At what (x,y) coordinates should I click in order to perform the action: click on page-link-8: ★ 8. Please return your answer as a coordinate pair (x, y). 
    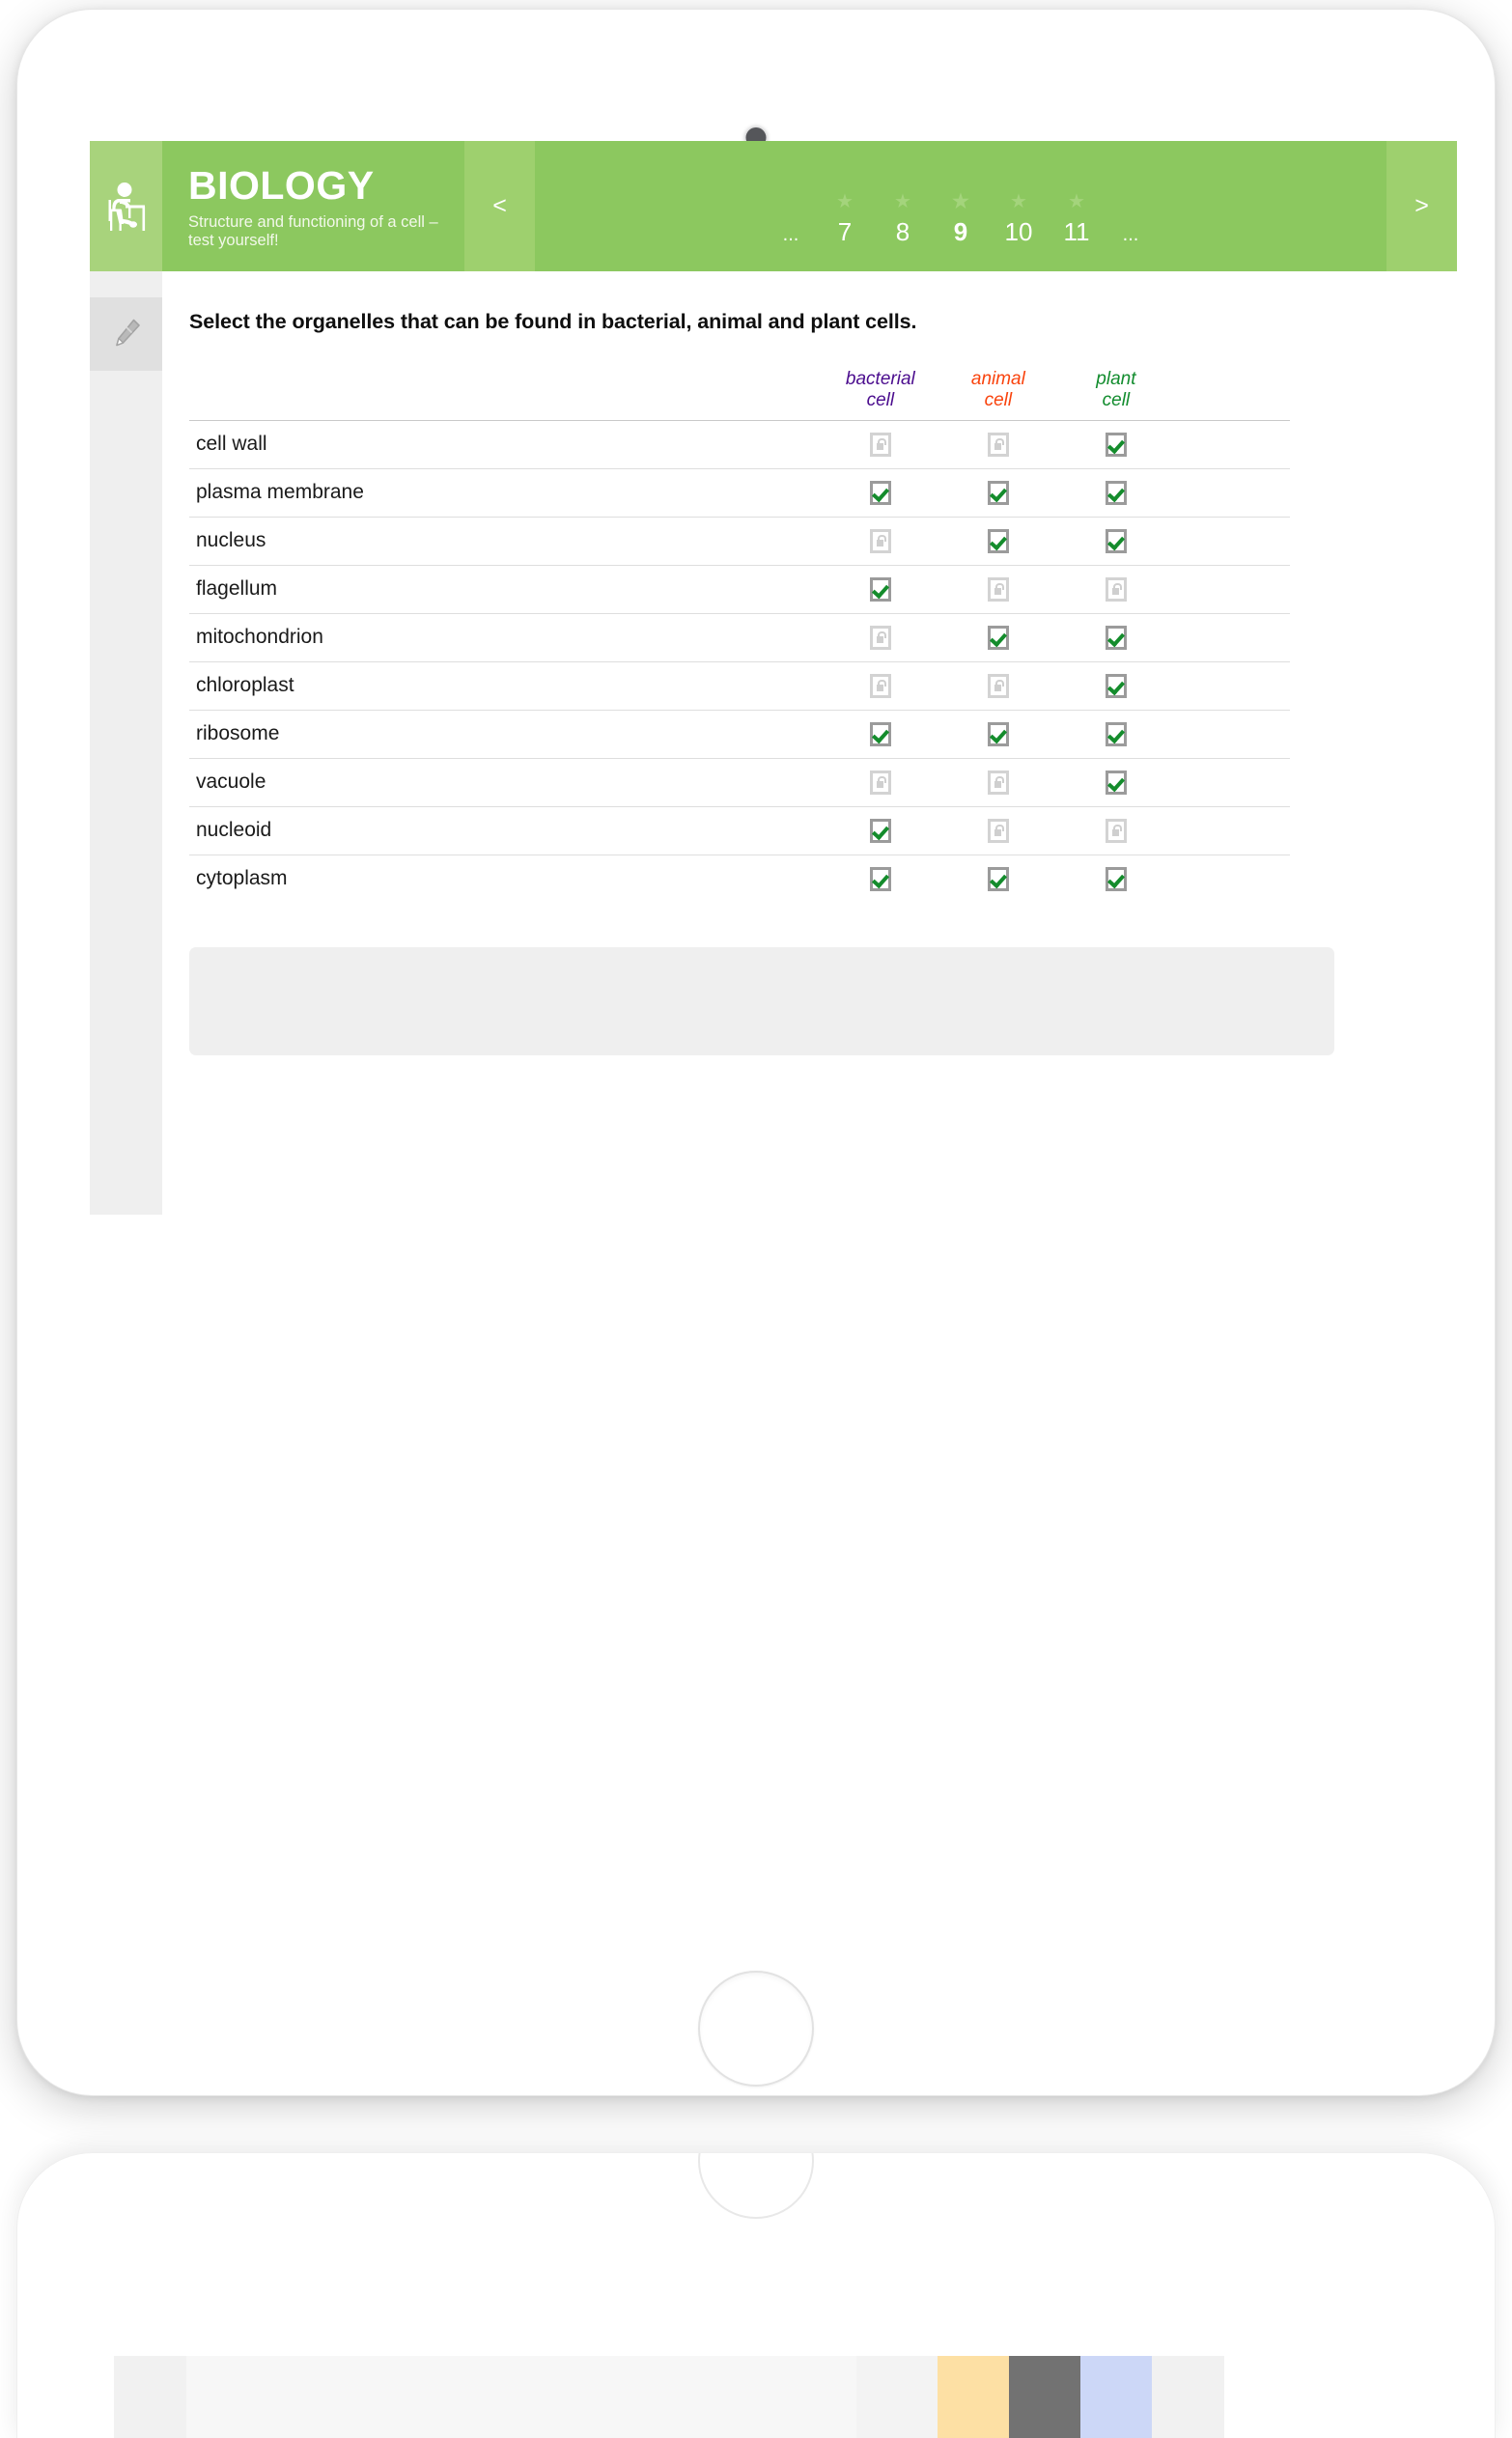
    Looking at the image, I should click on (903, 218).